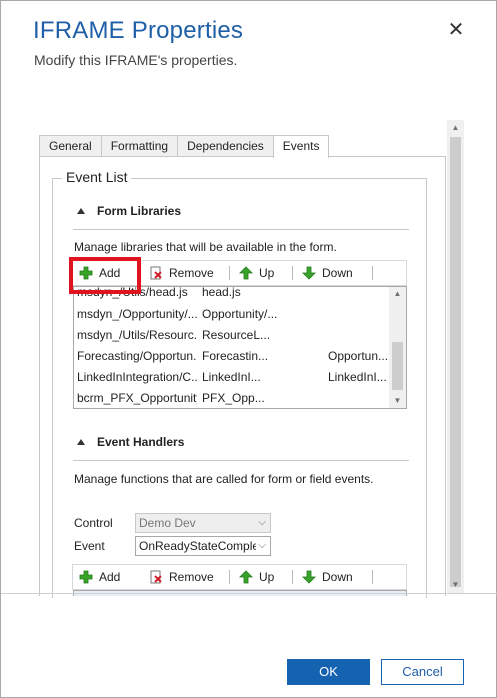  What do you see at coordinates (141, 442) in the screenshot?
I see `event-handlers-heading: Event Handlers` at bounding box center [141, 442].